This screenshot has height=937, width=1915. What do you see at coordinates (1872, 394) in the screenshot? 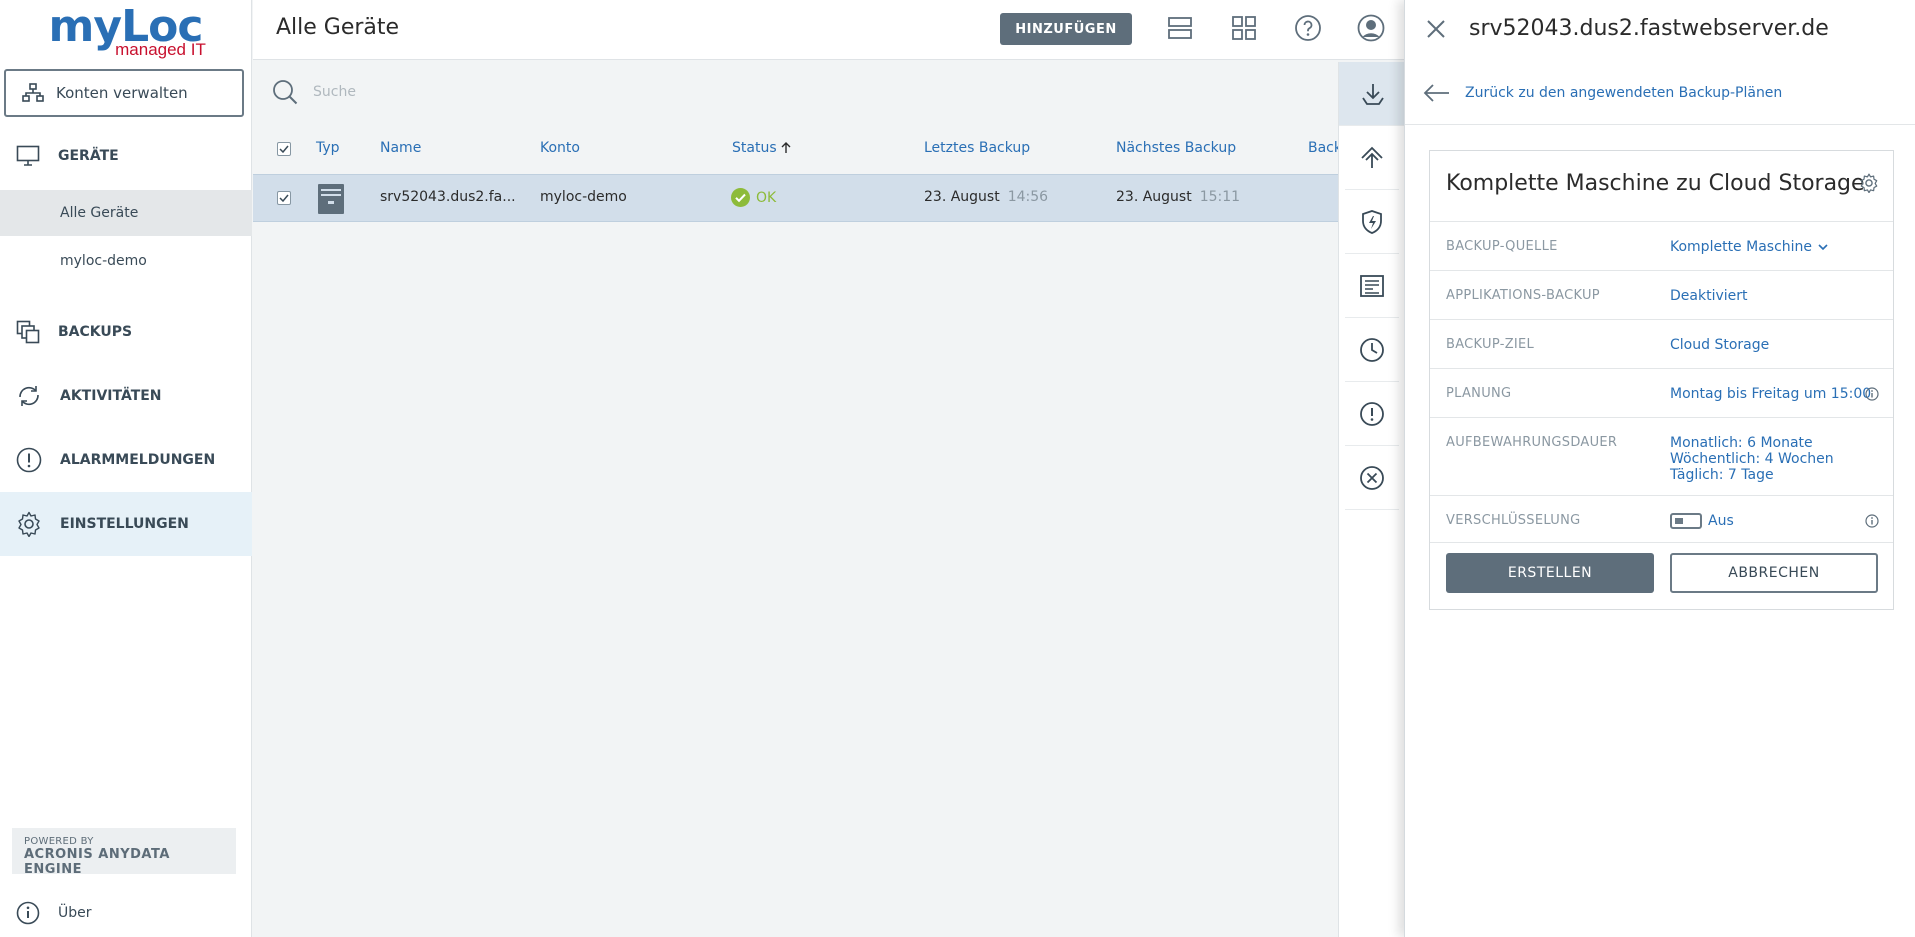
I see `schedule-info-icon` at bounding box center [1872, 394].